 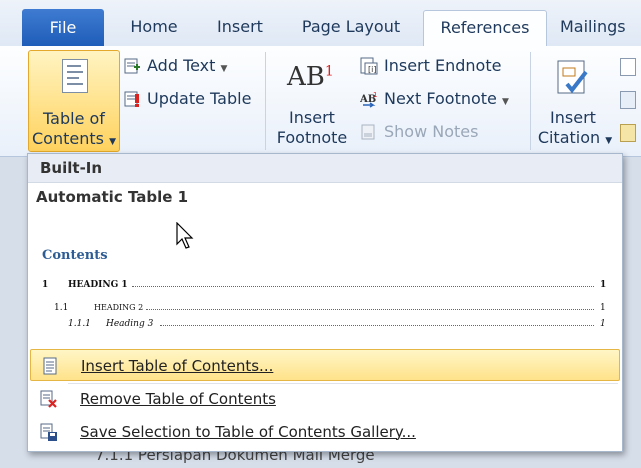 What do you see at coordinates (188, 66) in the screenshot?
I see `add-text-button: Add Text ▼` at bounding box center [188, 66].